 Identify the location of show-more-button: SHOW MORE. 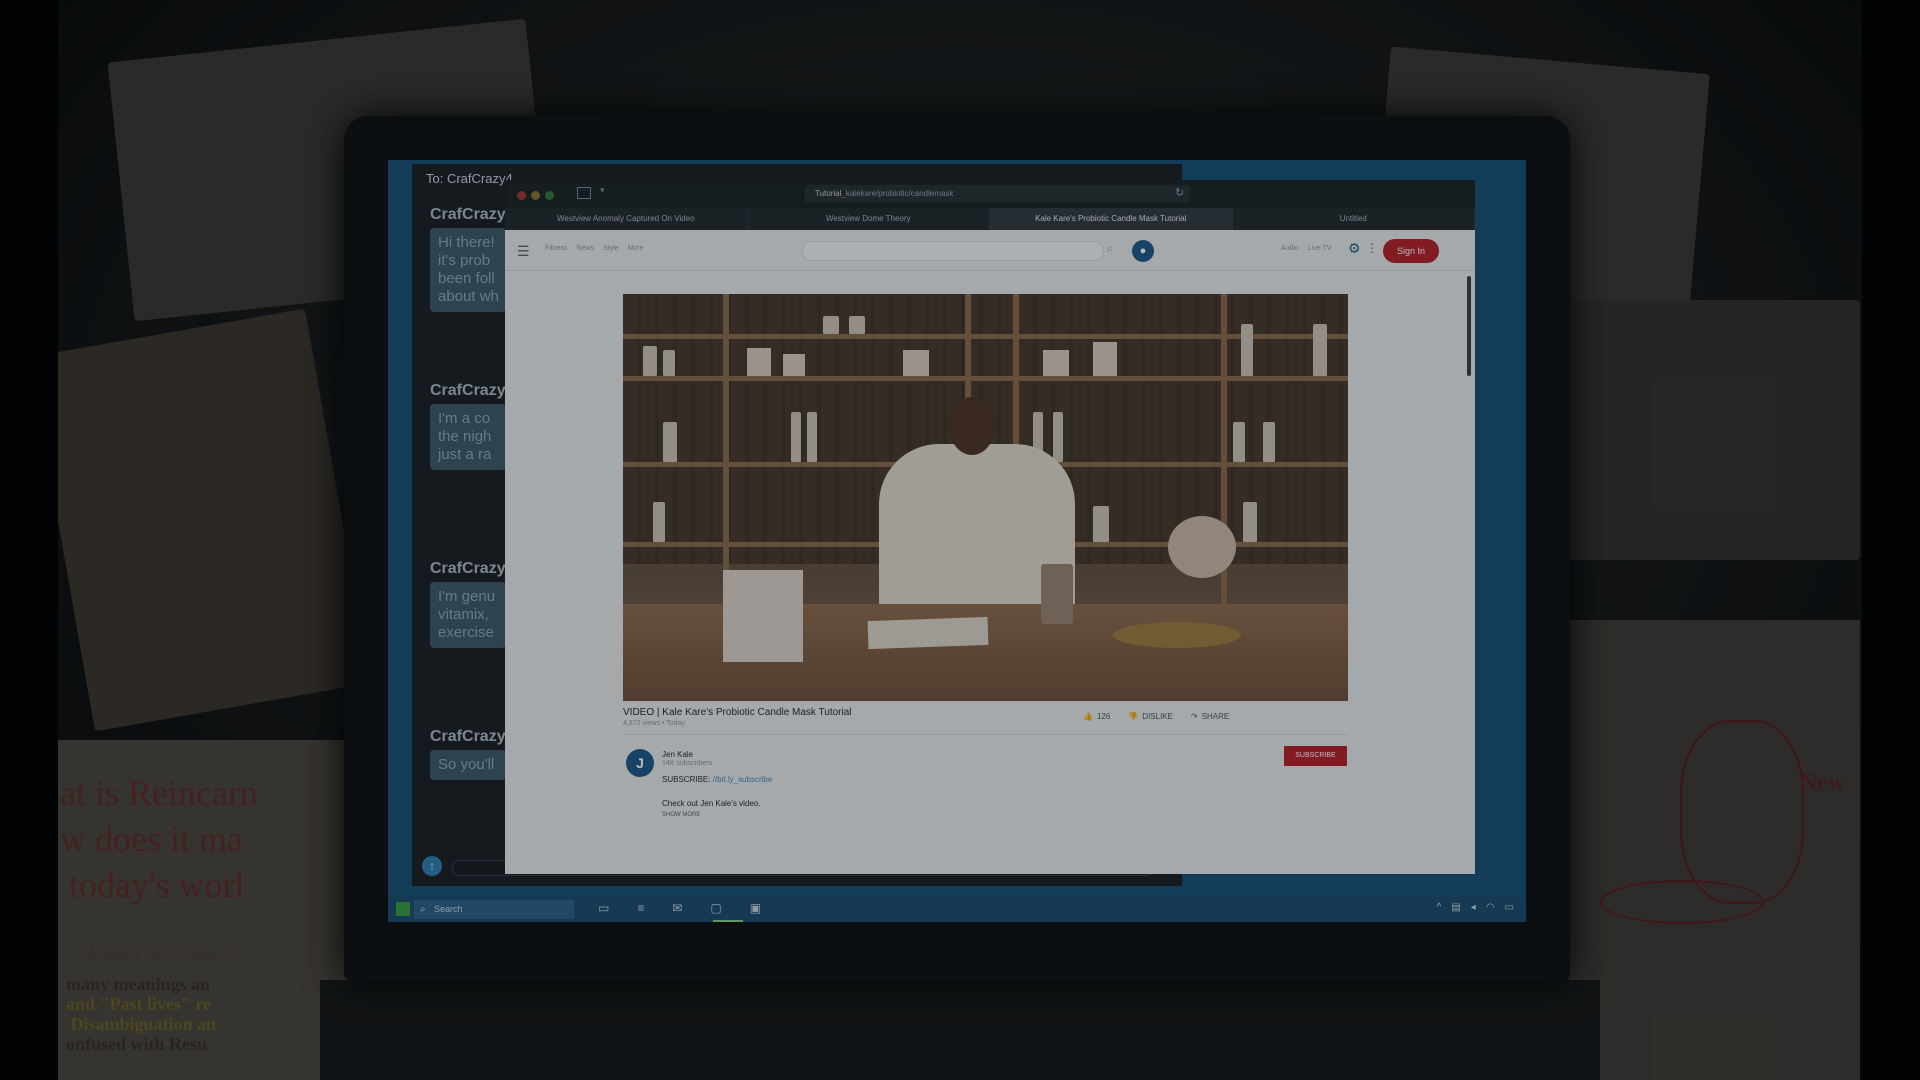
(681, 815).